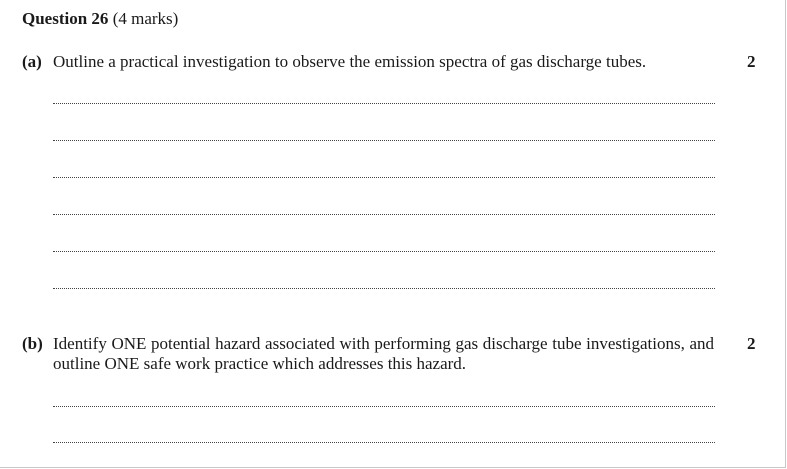 This screenshot has width=787, height=469. What do you see at coordinates (65, 18) in the screenshot?
I see `question-number: Question 26` at bounding box center [65, 18].